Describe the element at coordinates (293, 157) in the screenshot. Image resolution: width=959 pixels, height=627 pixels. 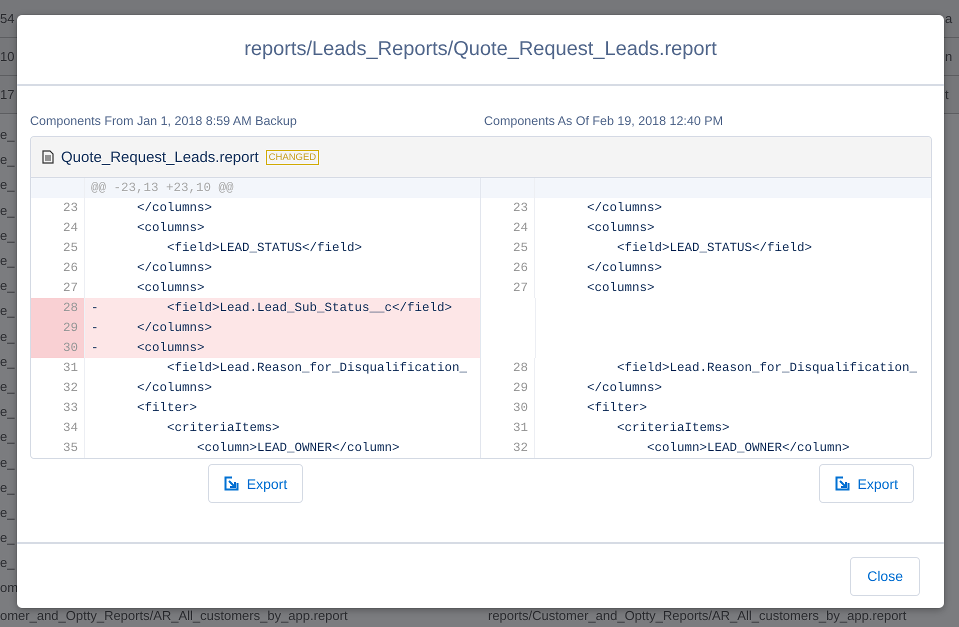
I see `status-badge: CHANGED` at that location.